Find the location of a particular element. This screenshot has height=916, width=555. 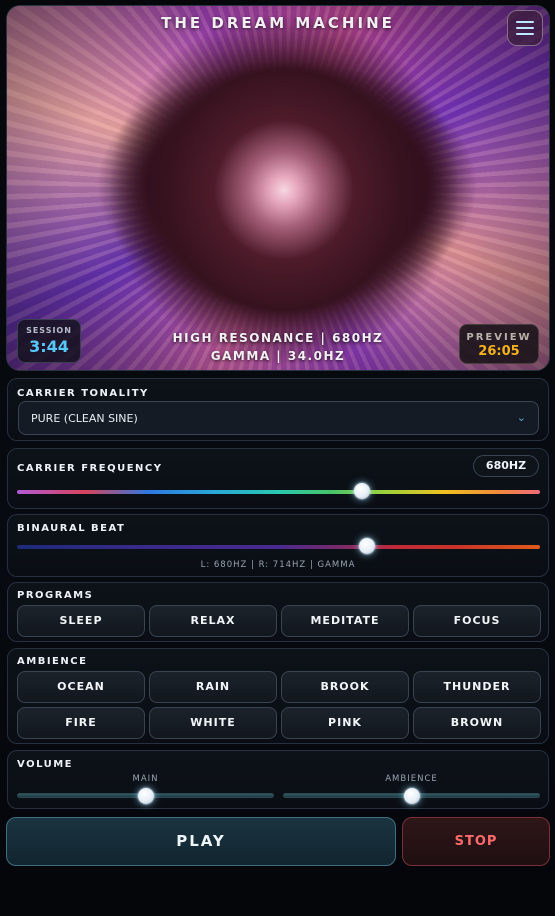

ambience-thunder-button: THUNDER is located at coordinates (477, 687).